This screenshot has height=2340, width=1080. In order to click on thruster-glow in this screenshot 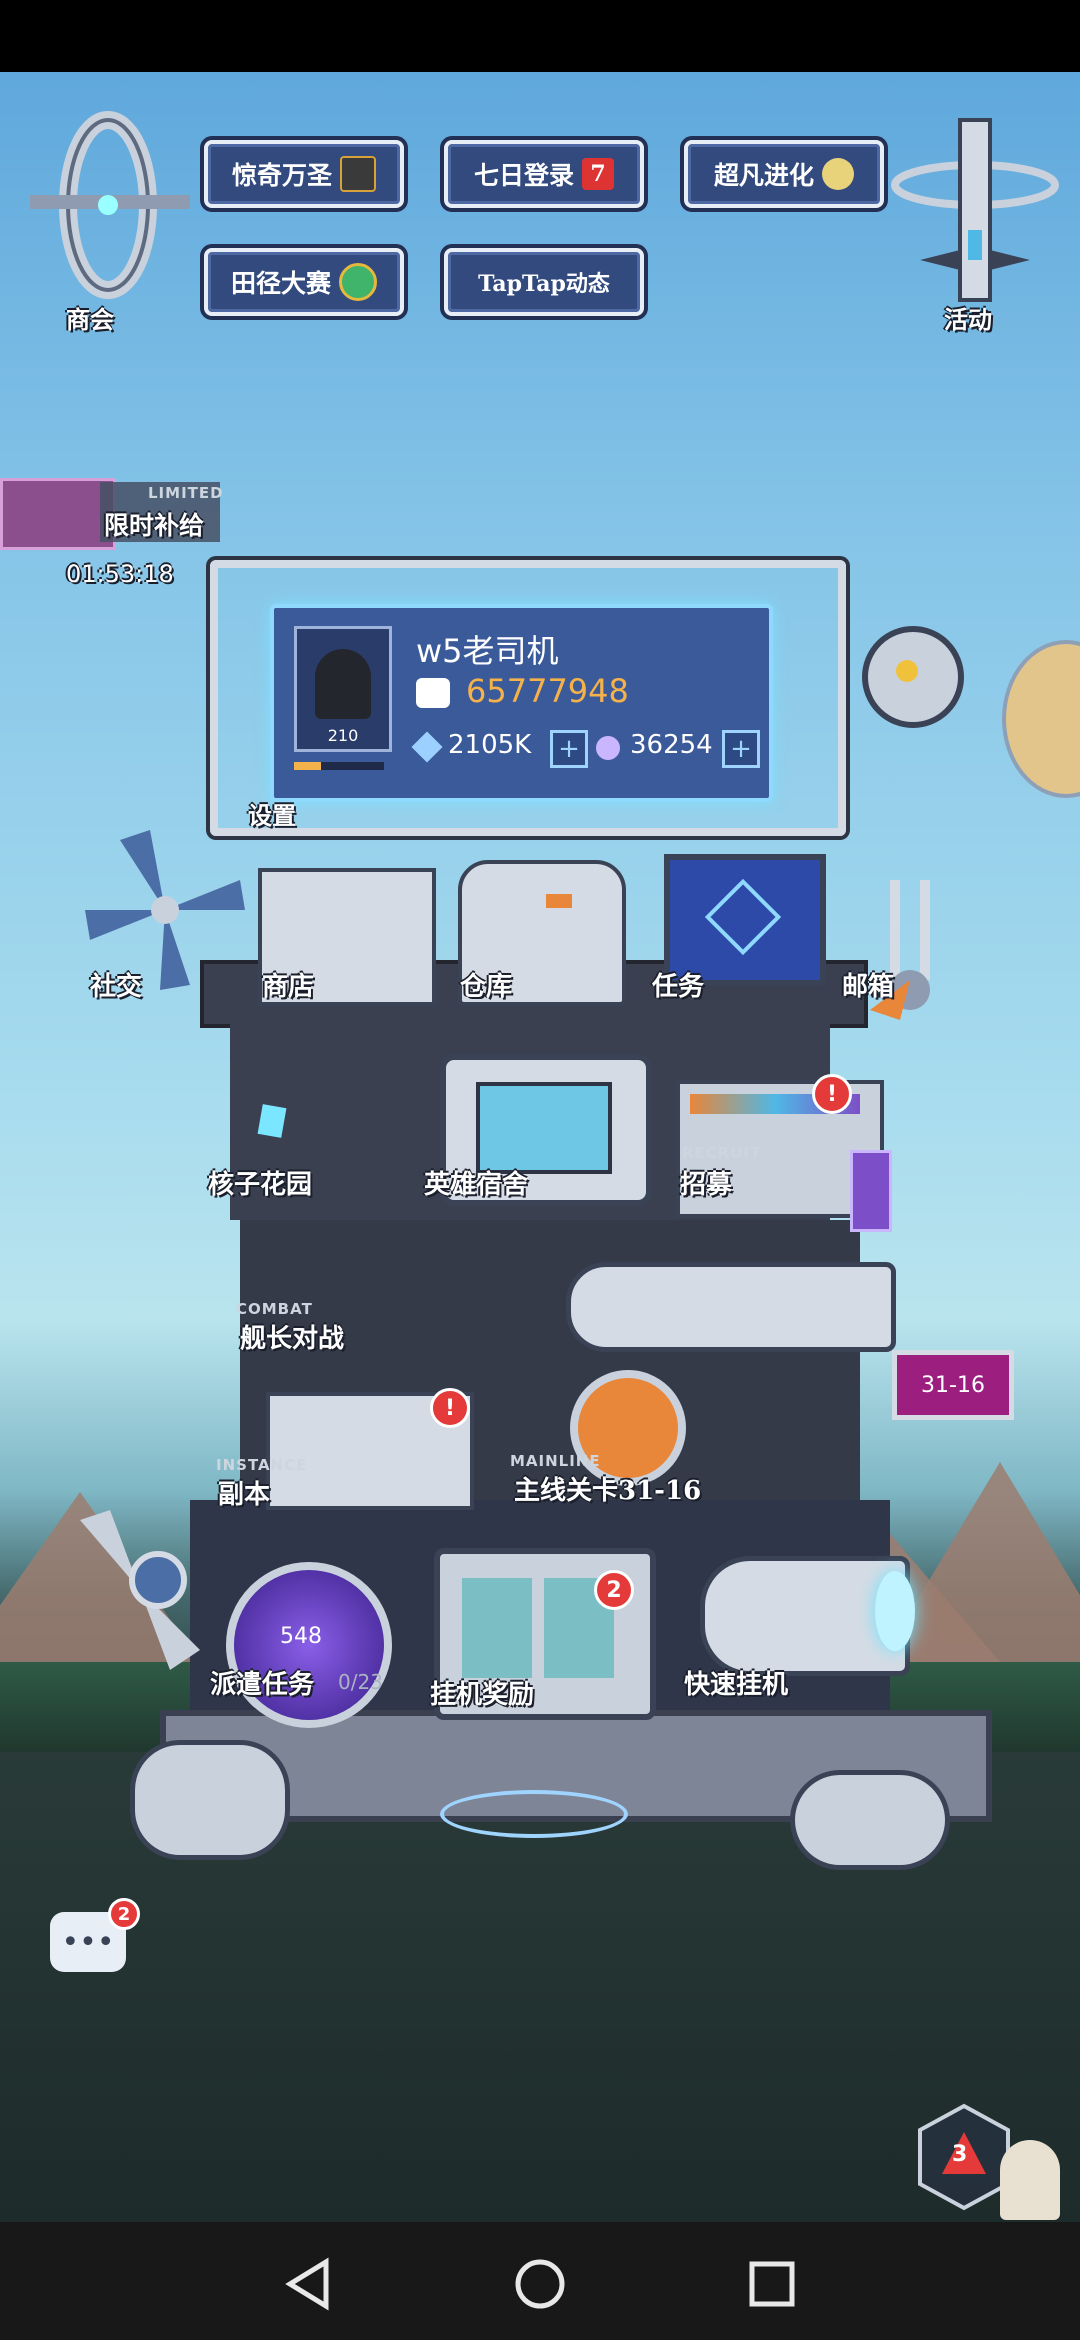, I will do `click(895, 1611)`.